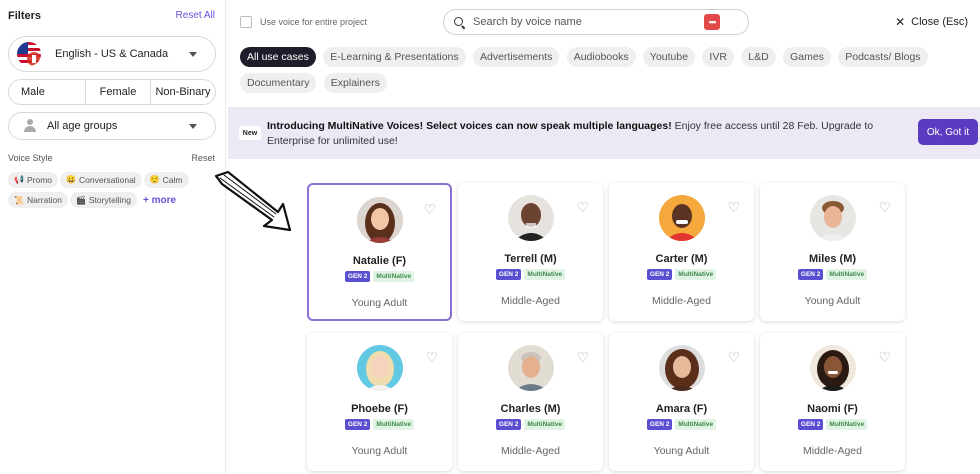  I want to click on language-label: English - US & Canada, so click(112, 54).